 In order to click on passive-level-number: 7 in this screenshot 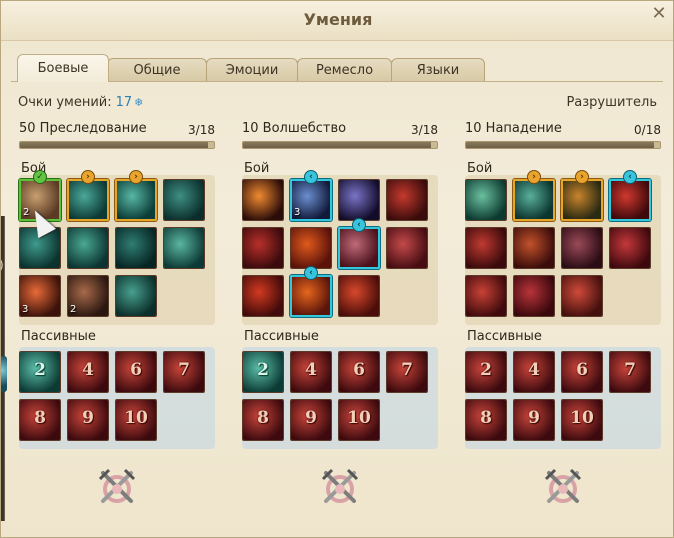, I will do `click(630, 370)`.